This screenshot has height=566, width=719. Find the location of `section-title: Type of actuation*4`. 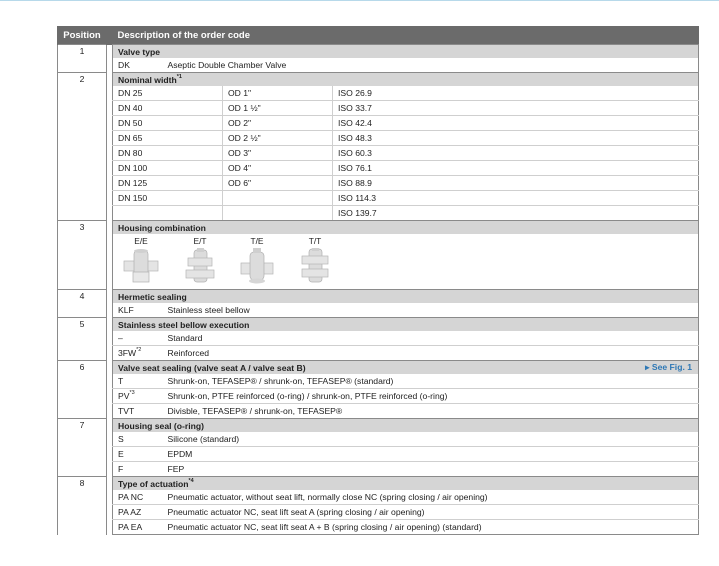

section-title: Type of actuation*4 is located at coordinates (405, 483).